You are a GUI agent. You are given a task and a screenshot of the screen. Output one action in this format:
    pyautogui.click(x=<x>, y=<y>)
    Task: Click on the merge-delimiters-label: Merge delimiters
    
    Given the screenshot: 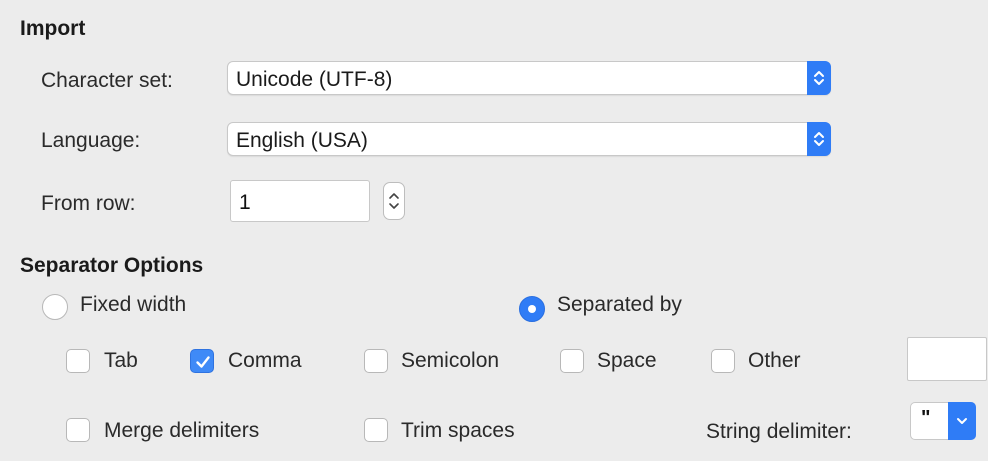 What is the action you would take?
    pyautogui.click(x=181, y=430)
    